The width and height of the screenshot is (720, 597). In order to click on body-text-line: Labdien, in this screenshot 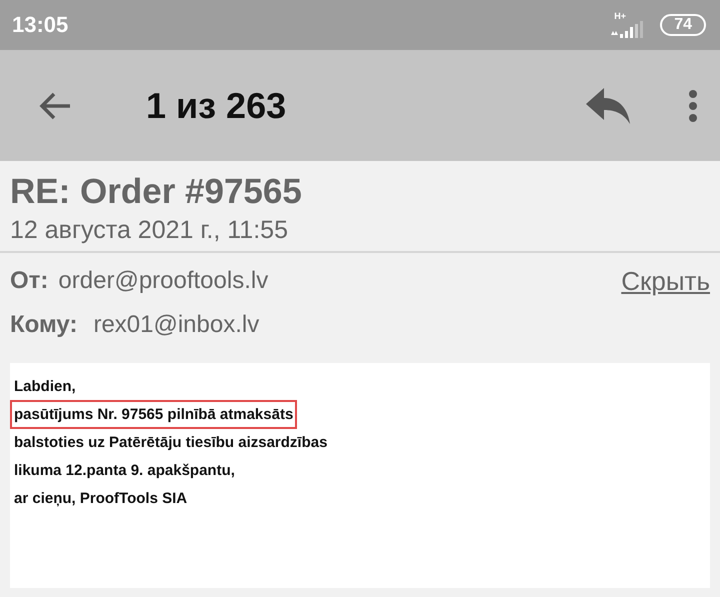, I will do `click(45, 387)`.